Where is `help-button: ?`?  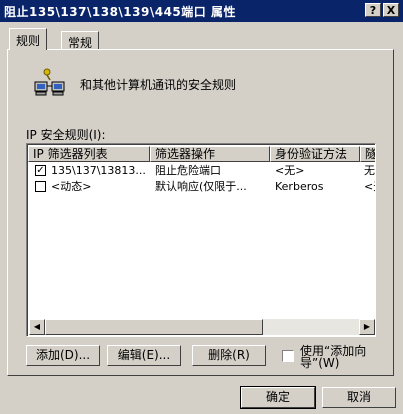
help-button: ? is located at coordinates (373, 10).